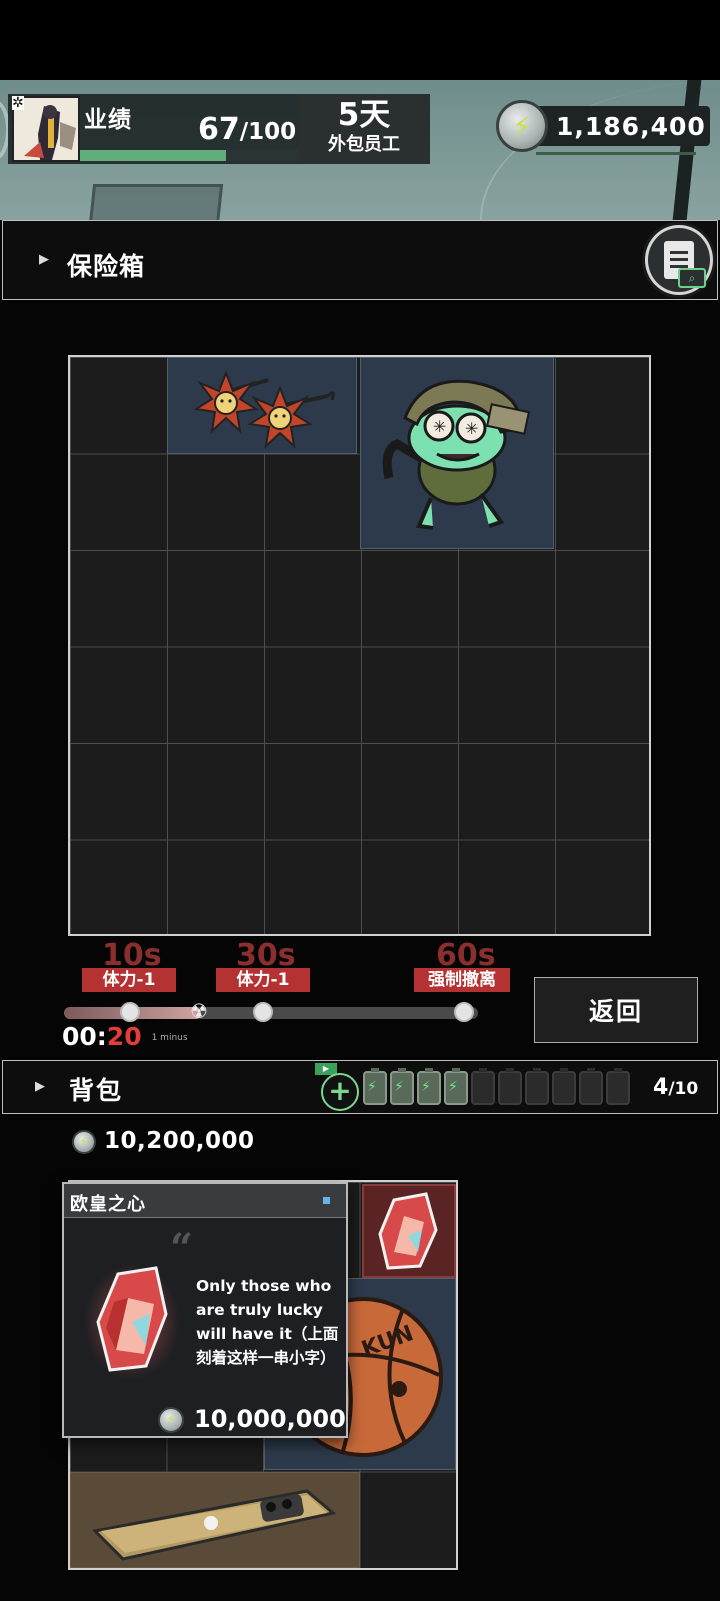  Describe the element at coordinates (18, 103) in the screenshot. I see `gear-icon: ✲` at that location.